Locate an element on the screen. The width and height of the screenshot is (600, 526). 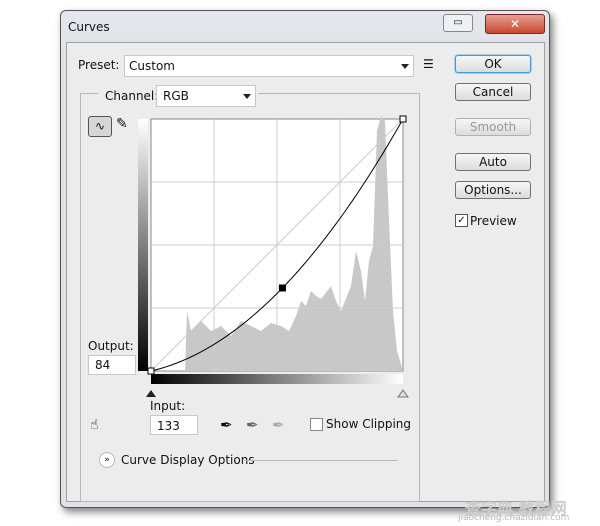
output-gradient-bar is located at coordinates (143, 245).